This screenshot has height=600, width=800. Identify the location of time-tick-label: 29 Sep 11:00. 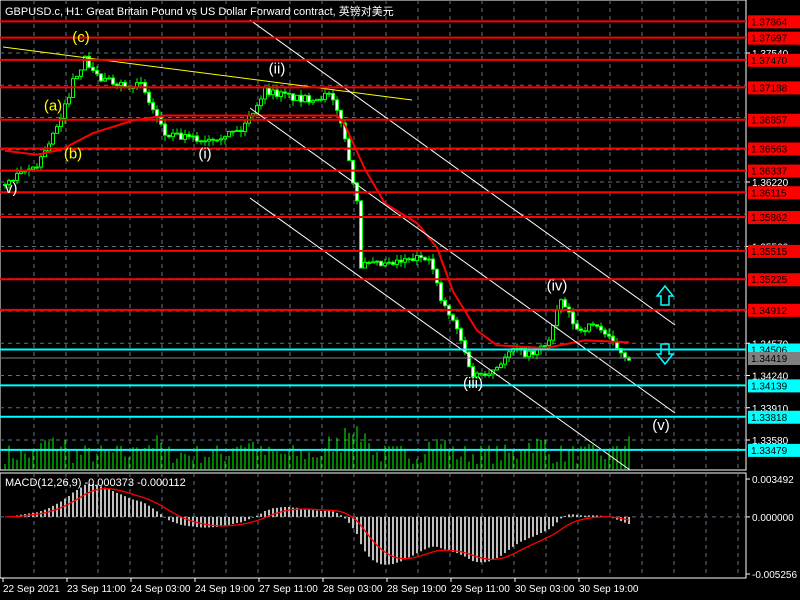
(480, 589).